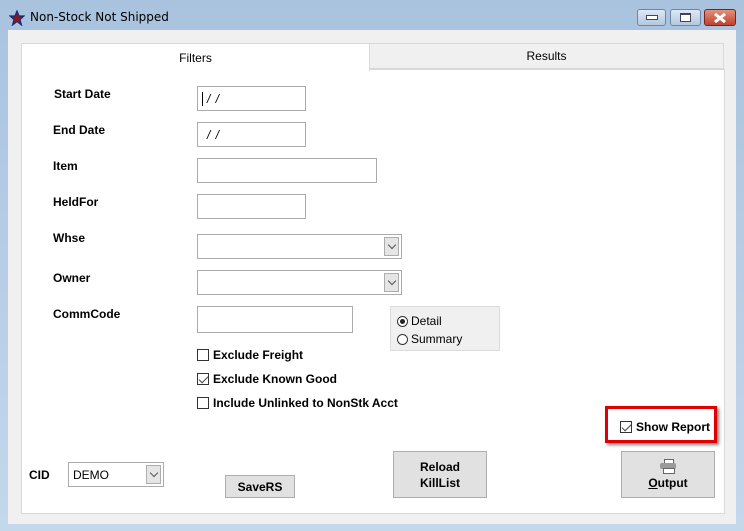 The width and height of the screenshot is (744, 531). I want to click on close-icon, so click(720, 17).